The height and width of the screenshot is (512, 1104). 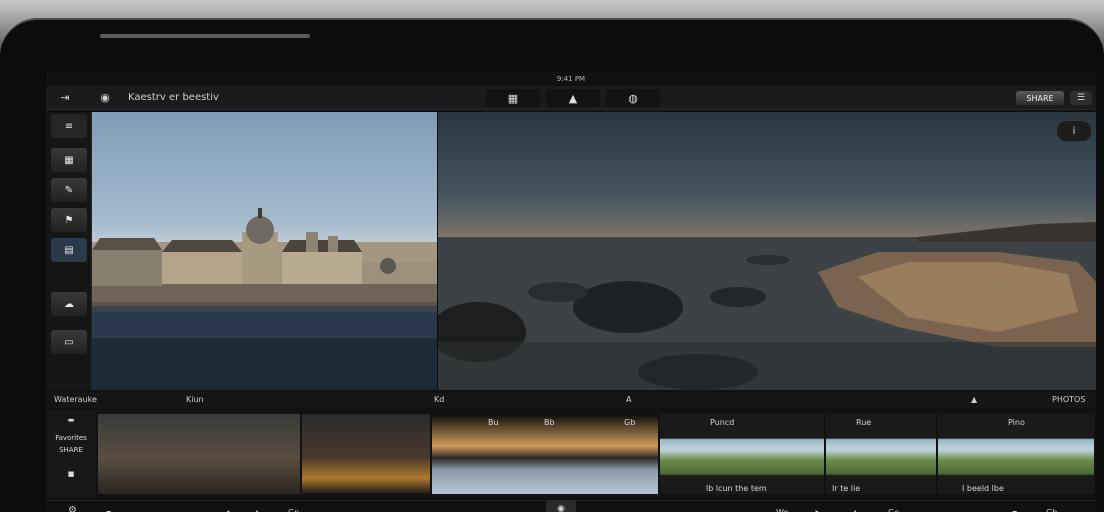 What do you see at coordinates (65, 98) in the screenshot?
I see `back-icon: ⇥` at bounding box center [65, 98].